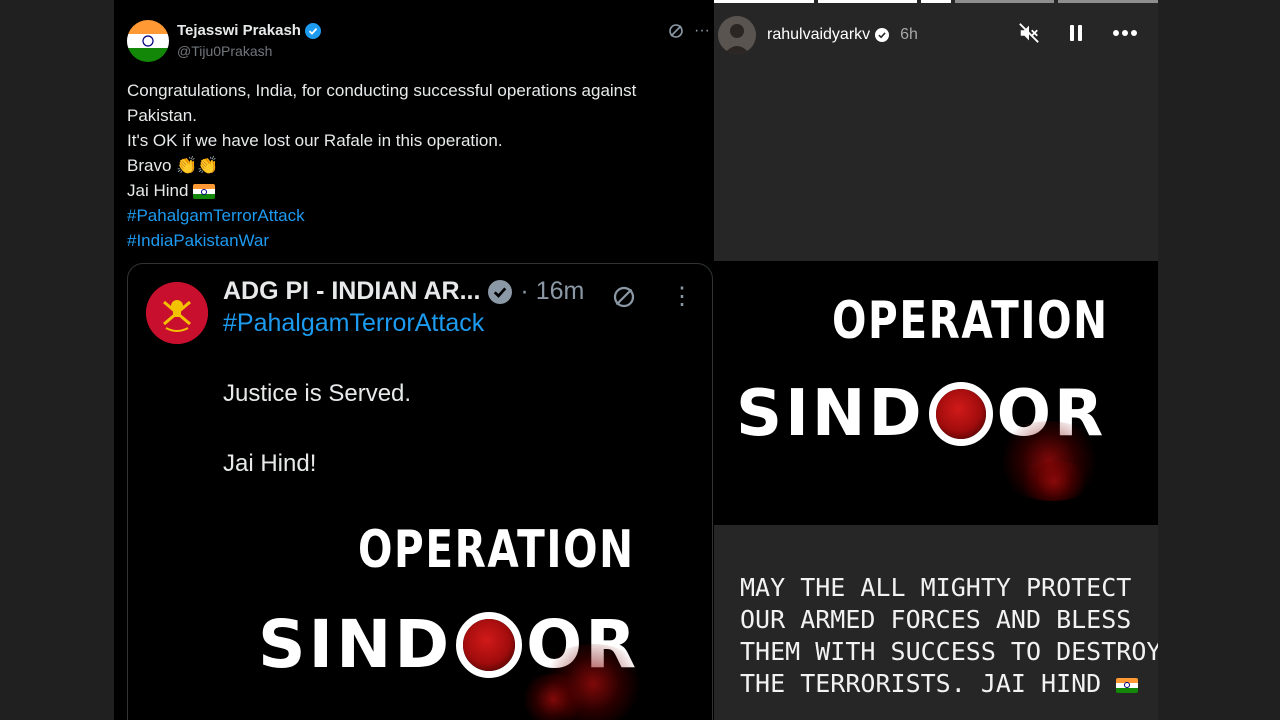 The width and height of the screenshot is (1280, 720). Describe the element at coordinates (1029, 33) in the screenshot. I see `mute-icon` at that location.